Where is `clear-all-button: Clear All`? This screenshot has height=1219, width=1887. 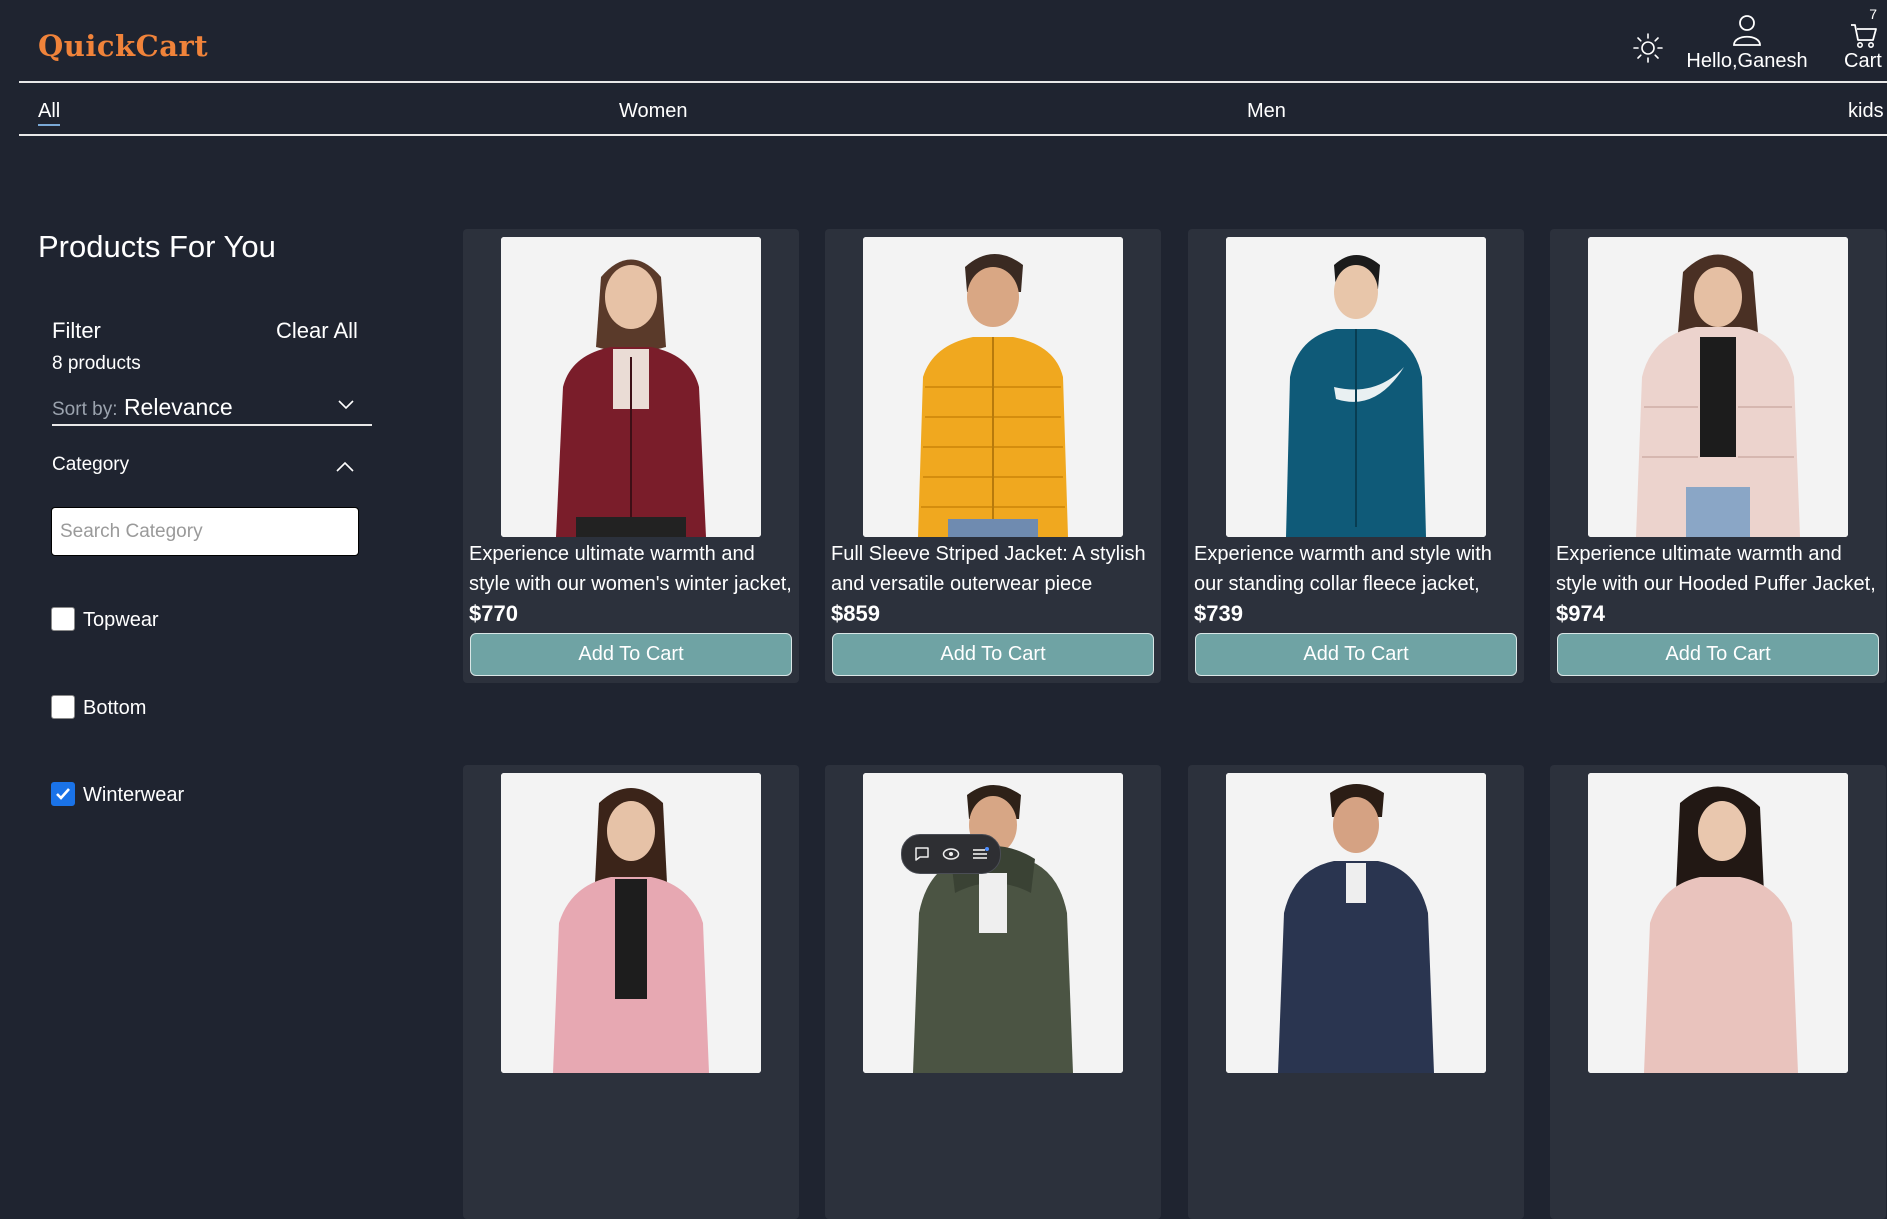
clear-all-button: Clear All is located at coordinates (317, 331).